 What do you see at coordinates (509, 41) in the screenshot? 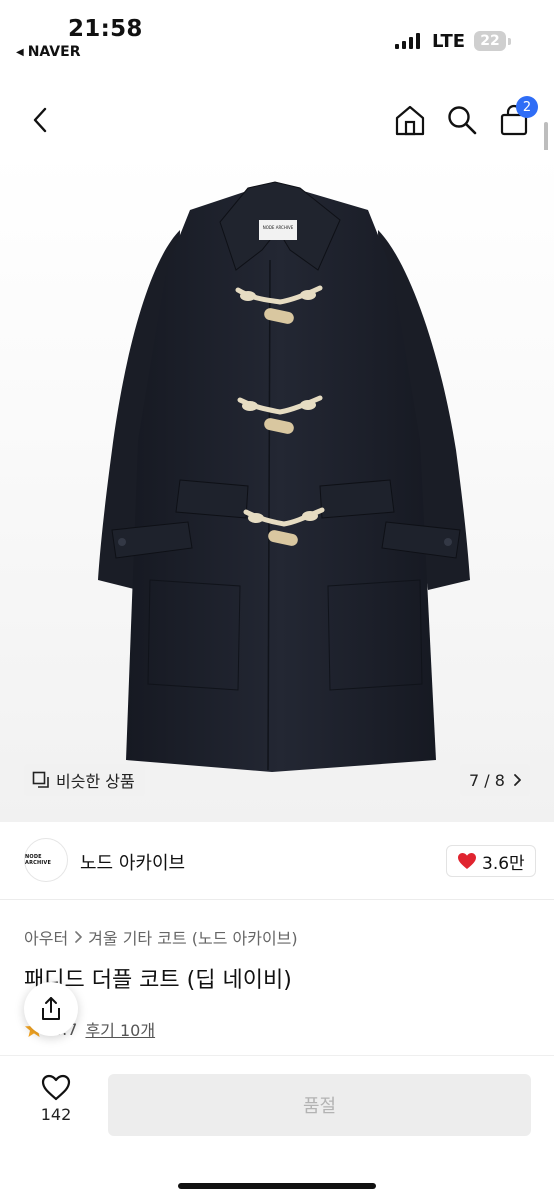
I see `battery-cap` at bounding box center [509, 41].